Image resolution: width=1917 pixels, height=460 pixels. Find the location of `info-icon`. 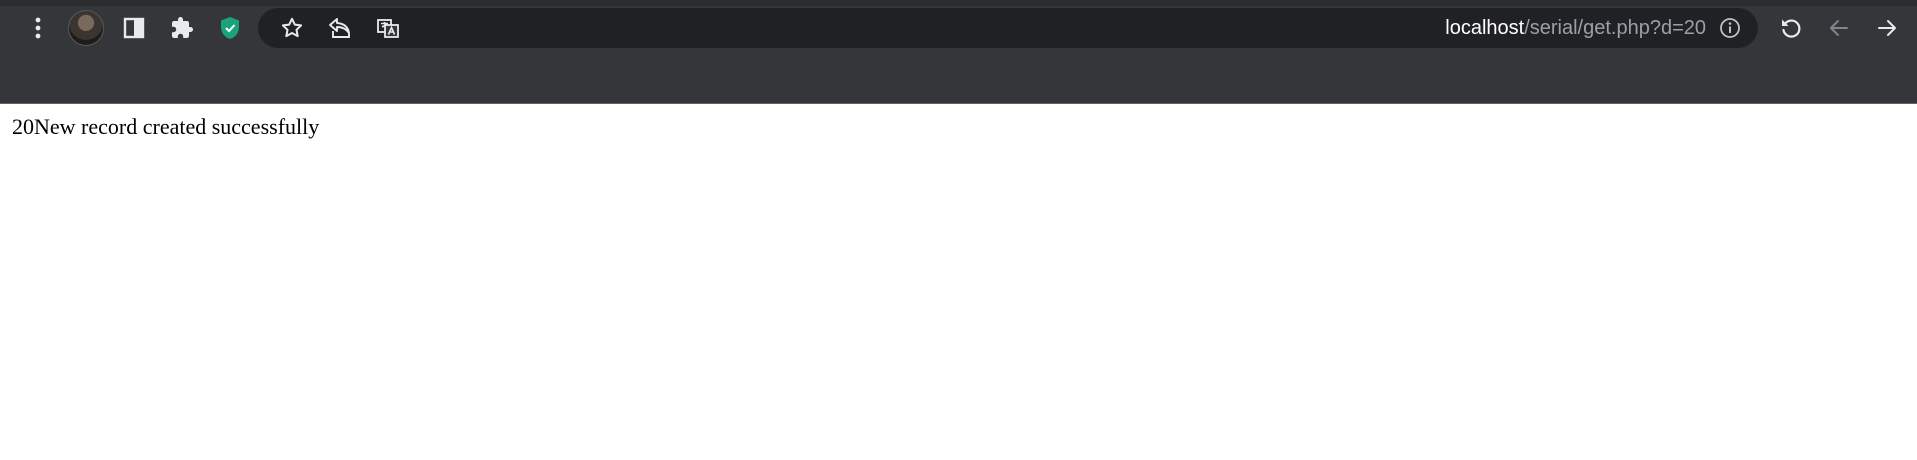

info-icon is located at coordinates (1730, 28).